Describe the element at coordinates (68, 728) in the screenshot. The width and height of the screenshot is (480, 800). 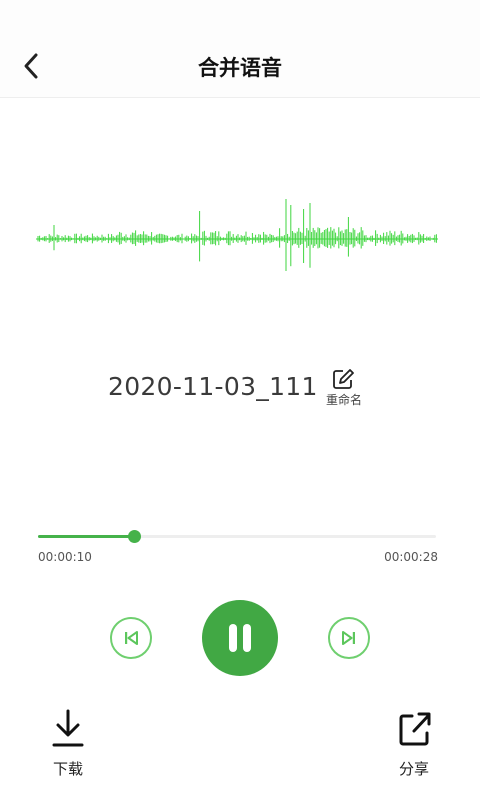
I see `download-icon` at that location.